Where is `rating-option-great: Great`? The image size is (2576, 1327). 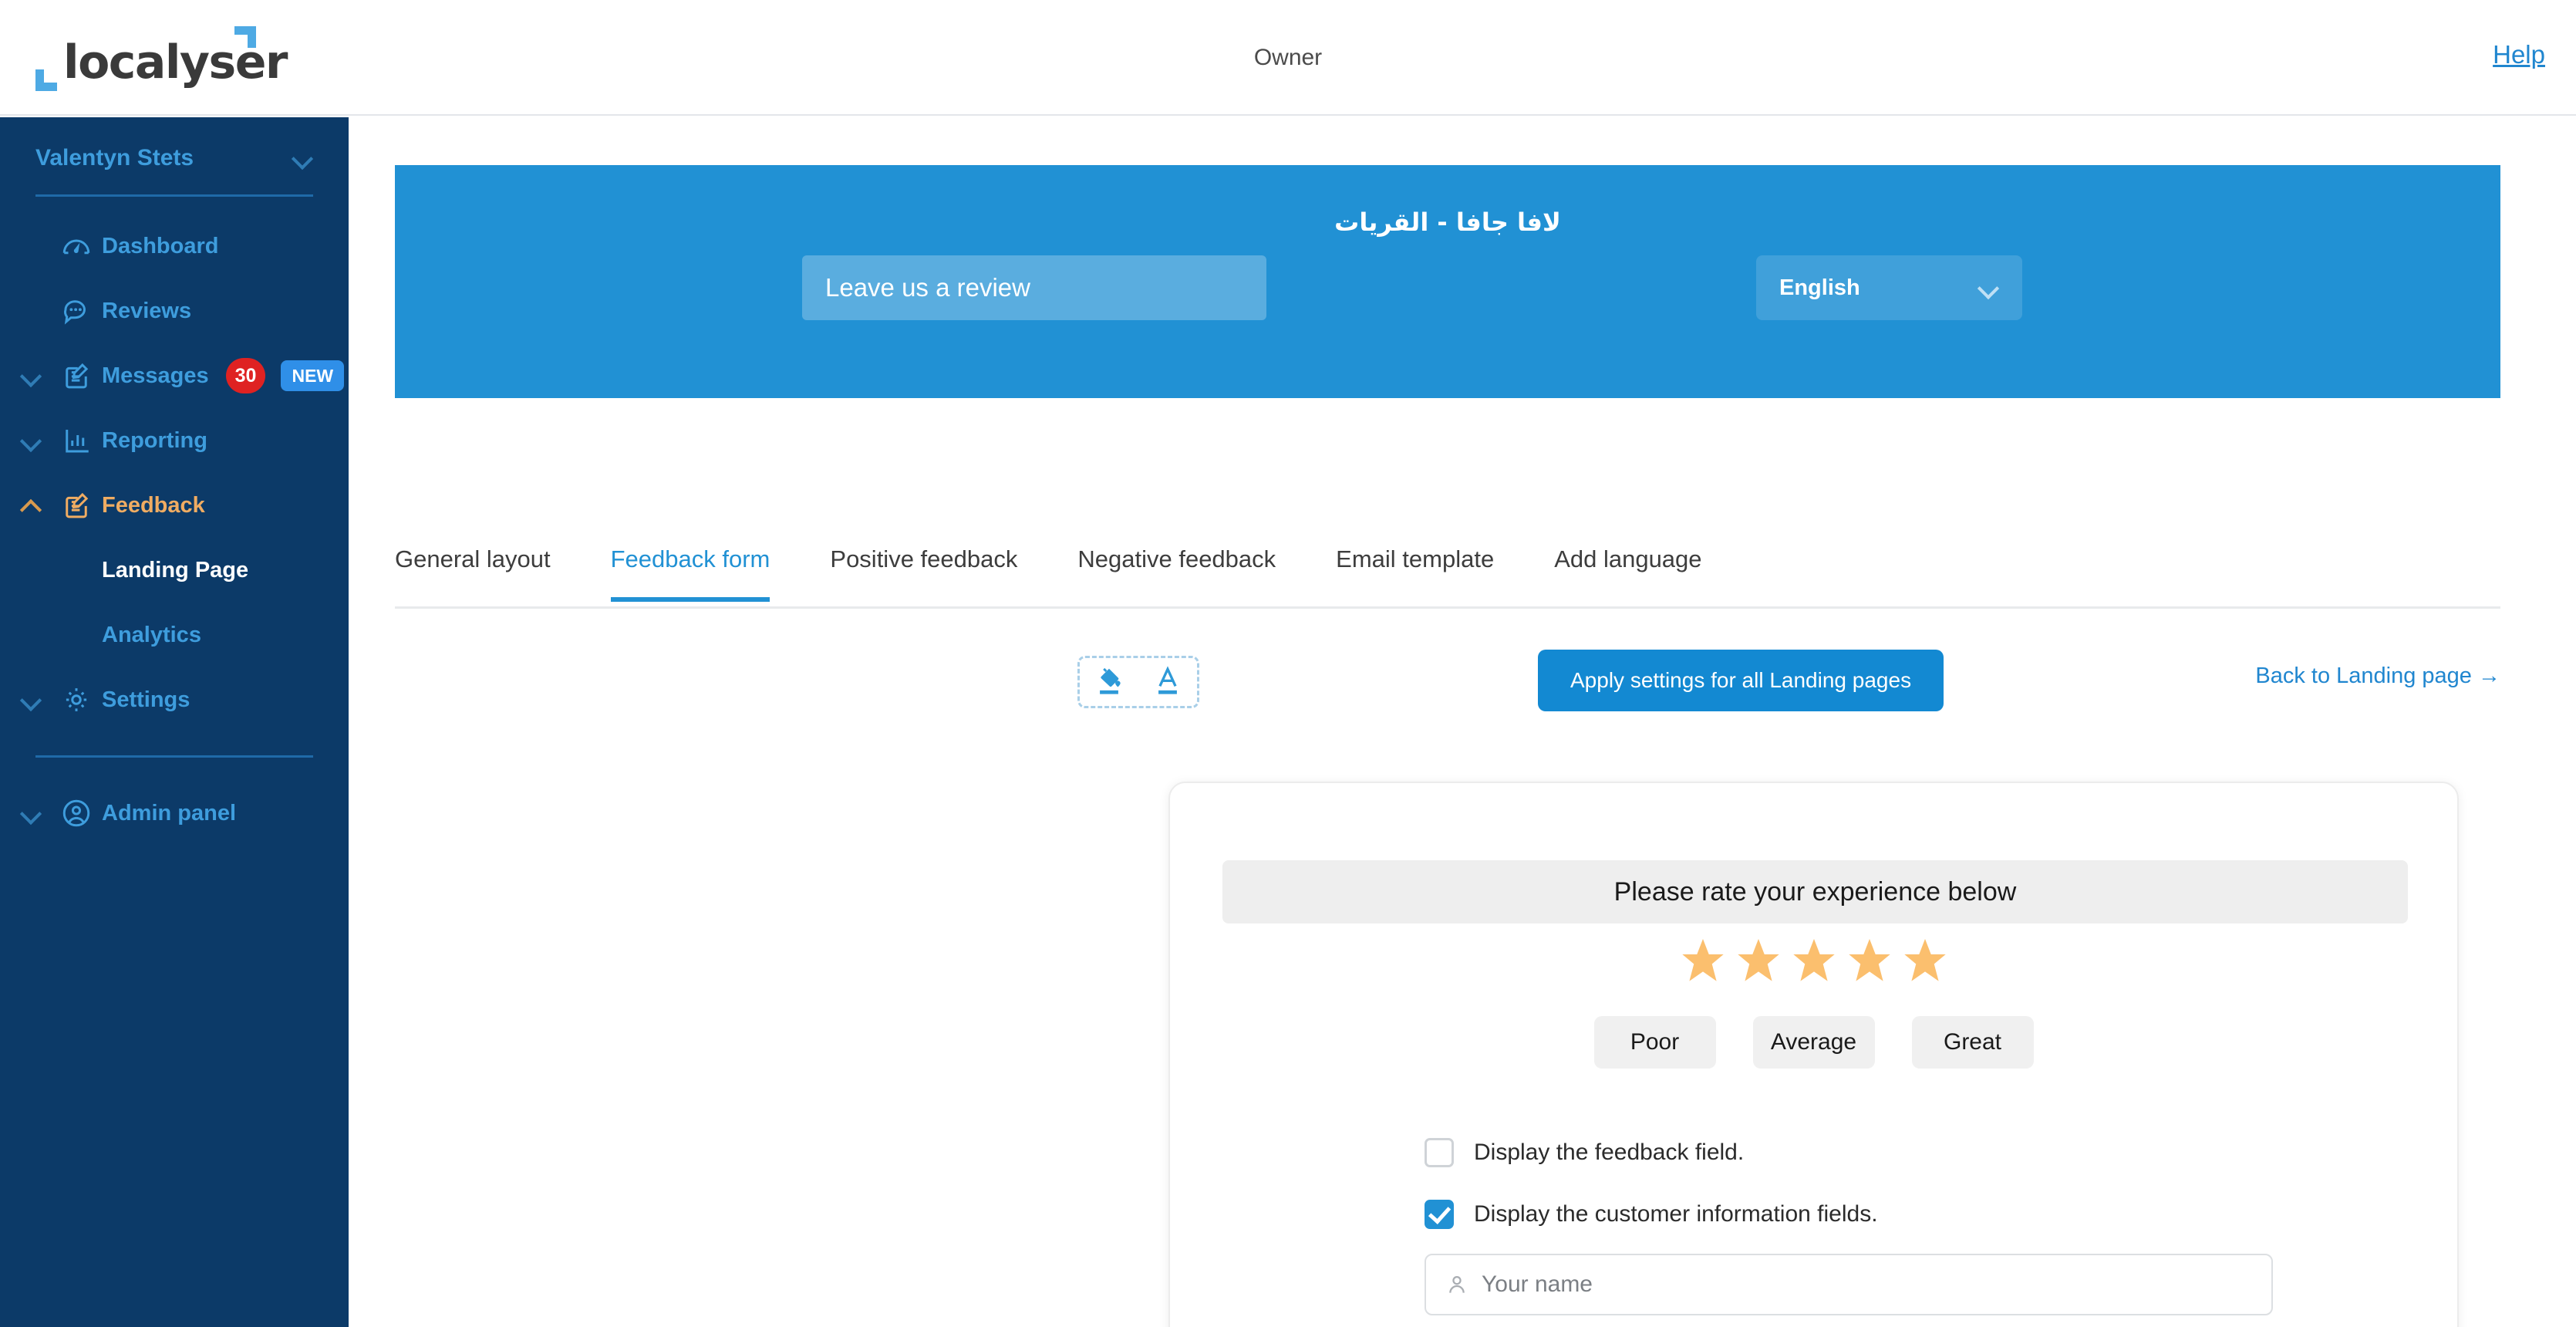
rating-option-great: Great is located at coordinates (1972, 1042).